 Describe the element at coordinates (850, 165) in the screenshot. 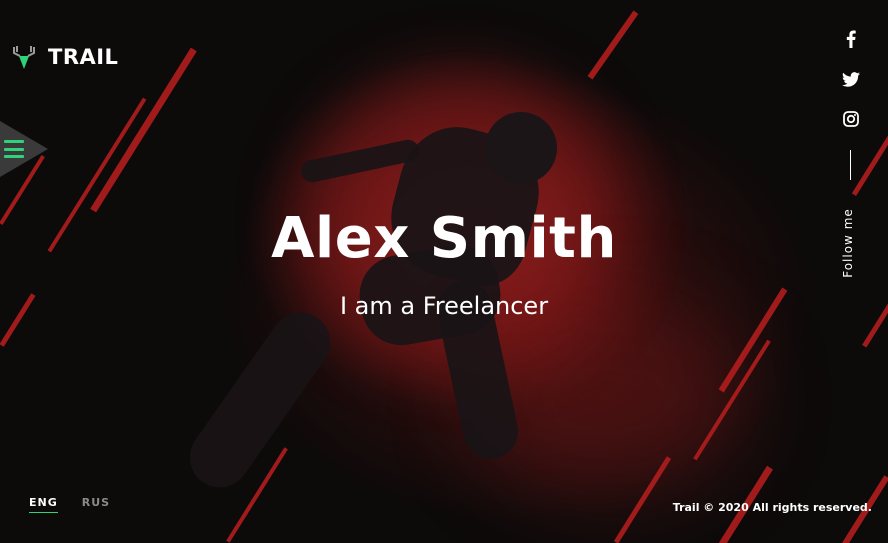

I see `follow-divider` at that location.